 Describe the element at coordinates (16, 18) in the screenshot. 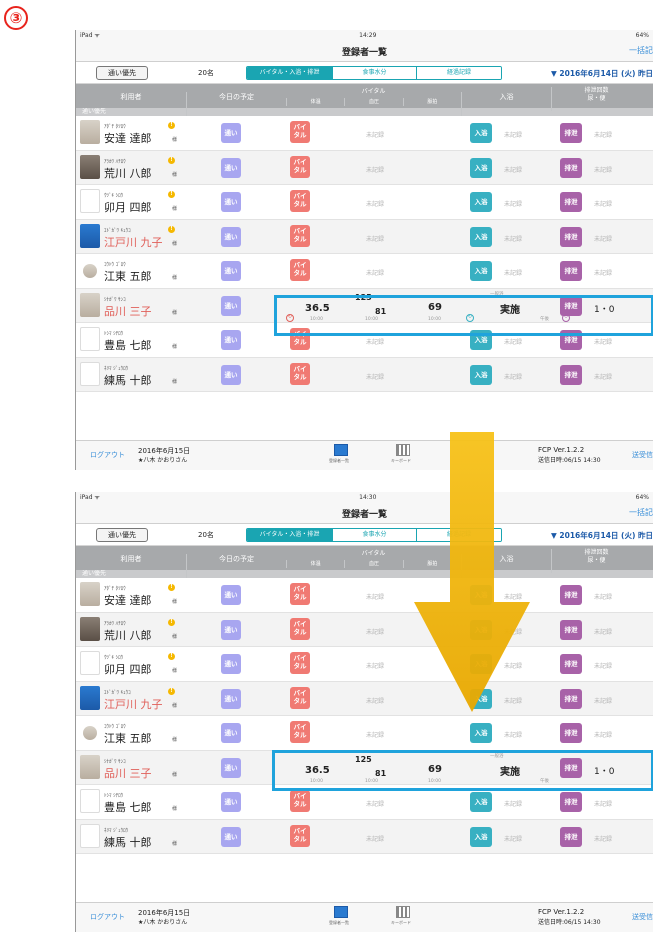

I see `step-badge: ③` at that location.